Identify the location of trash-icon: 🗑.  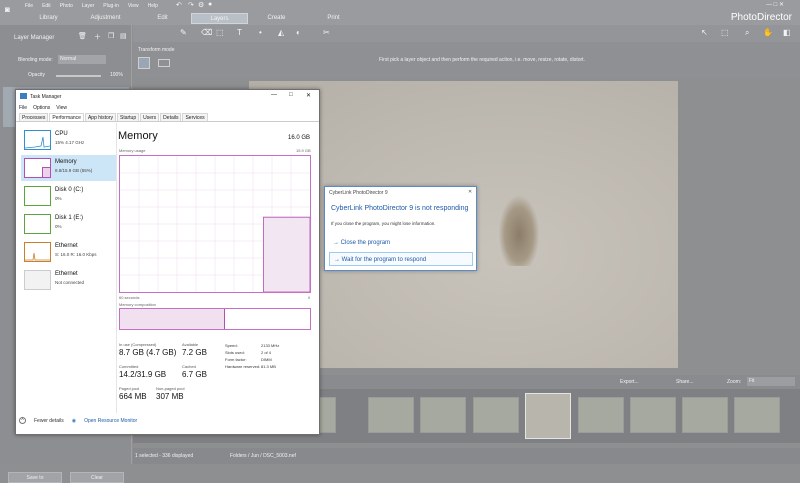
(82, 36).